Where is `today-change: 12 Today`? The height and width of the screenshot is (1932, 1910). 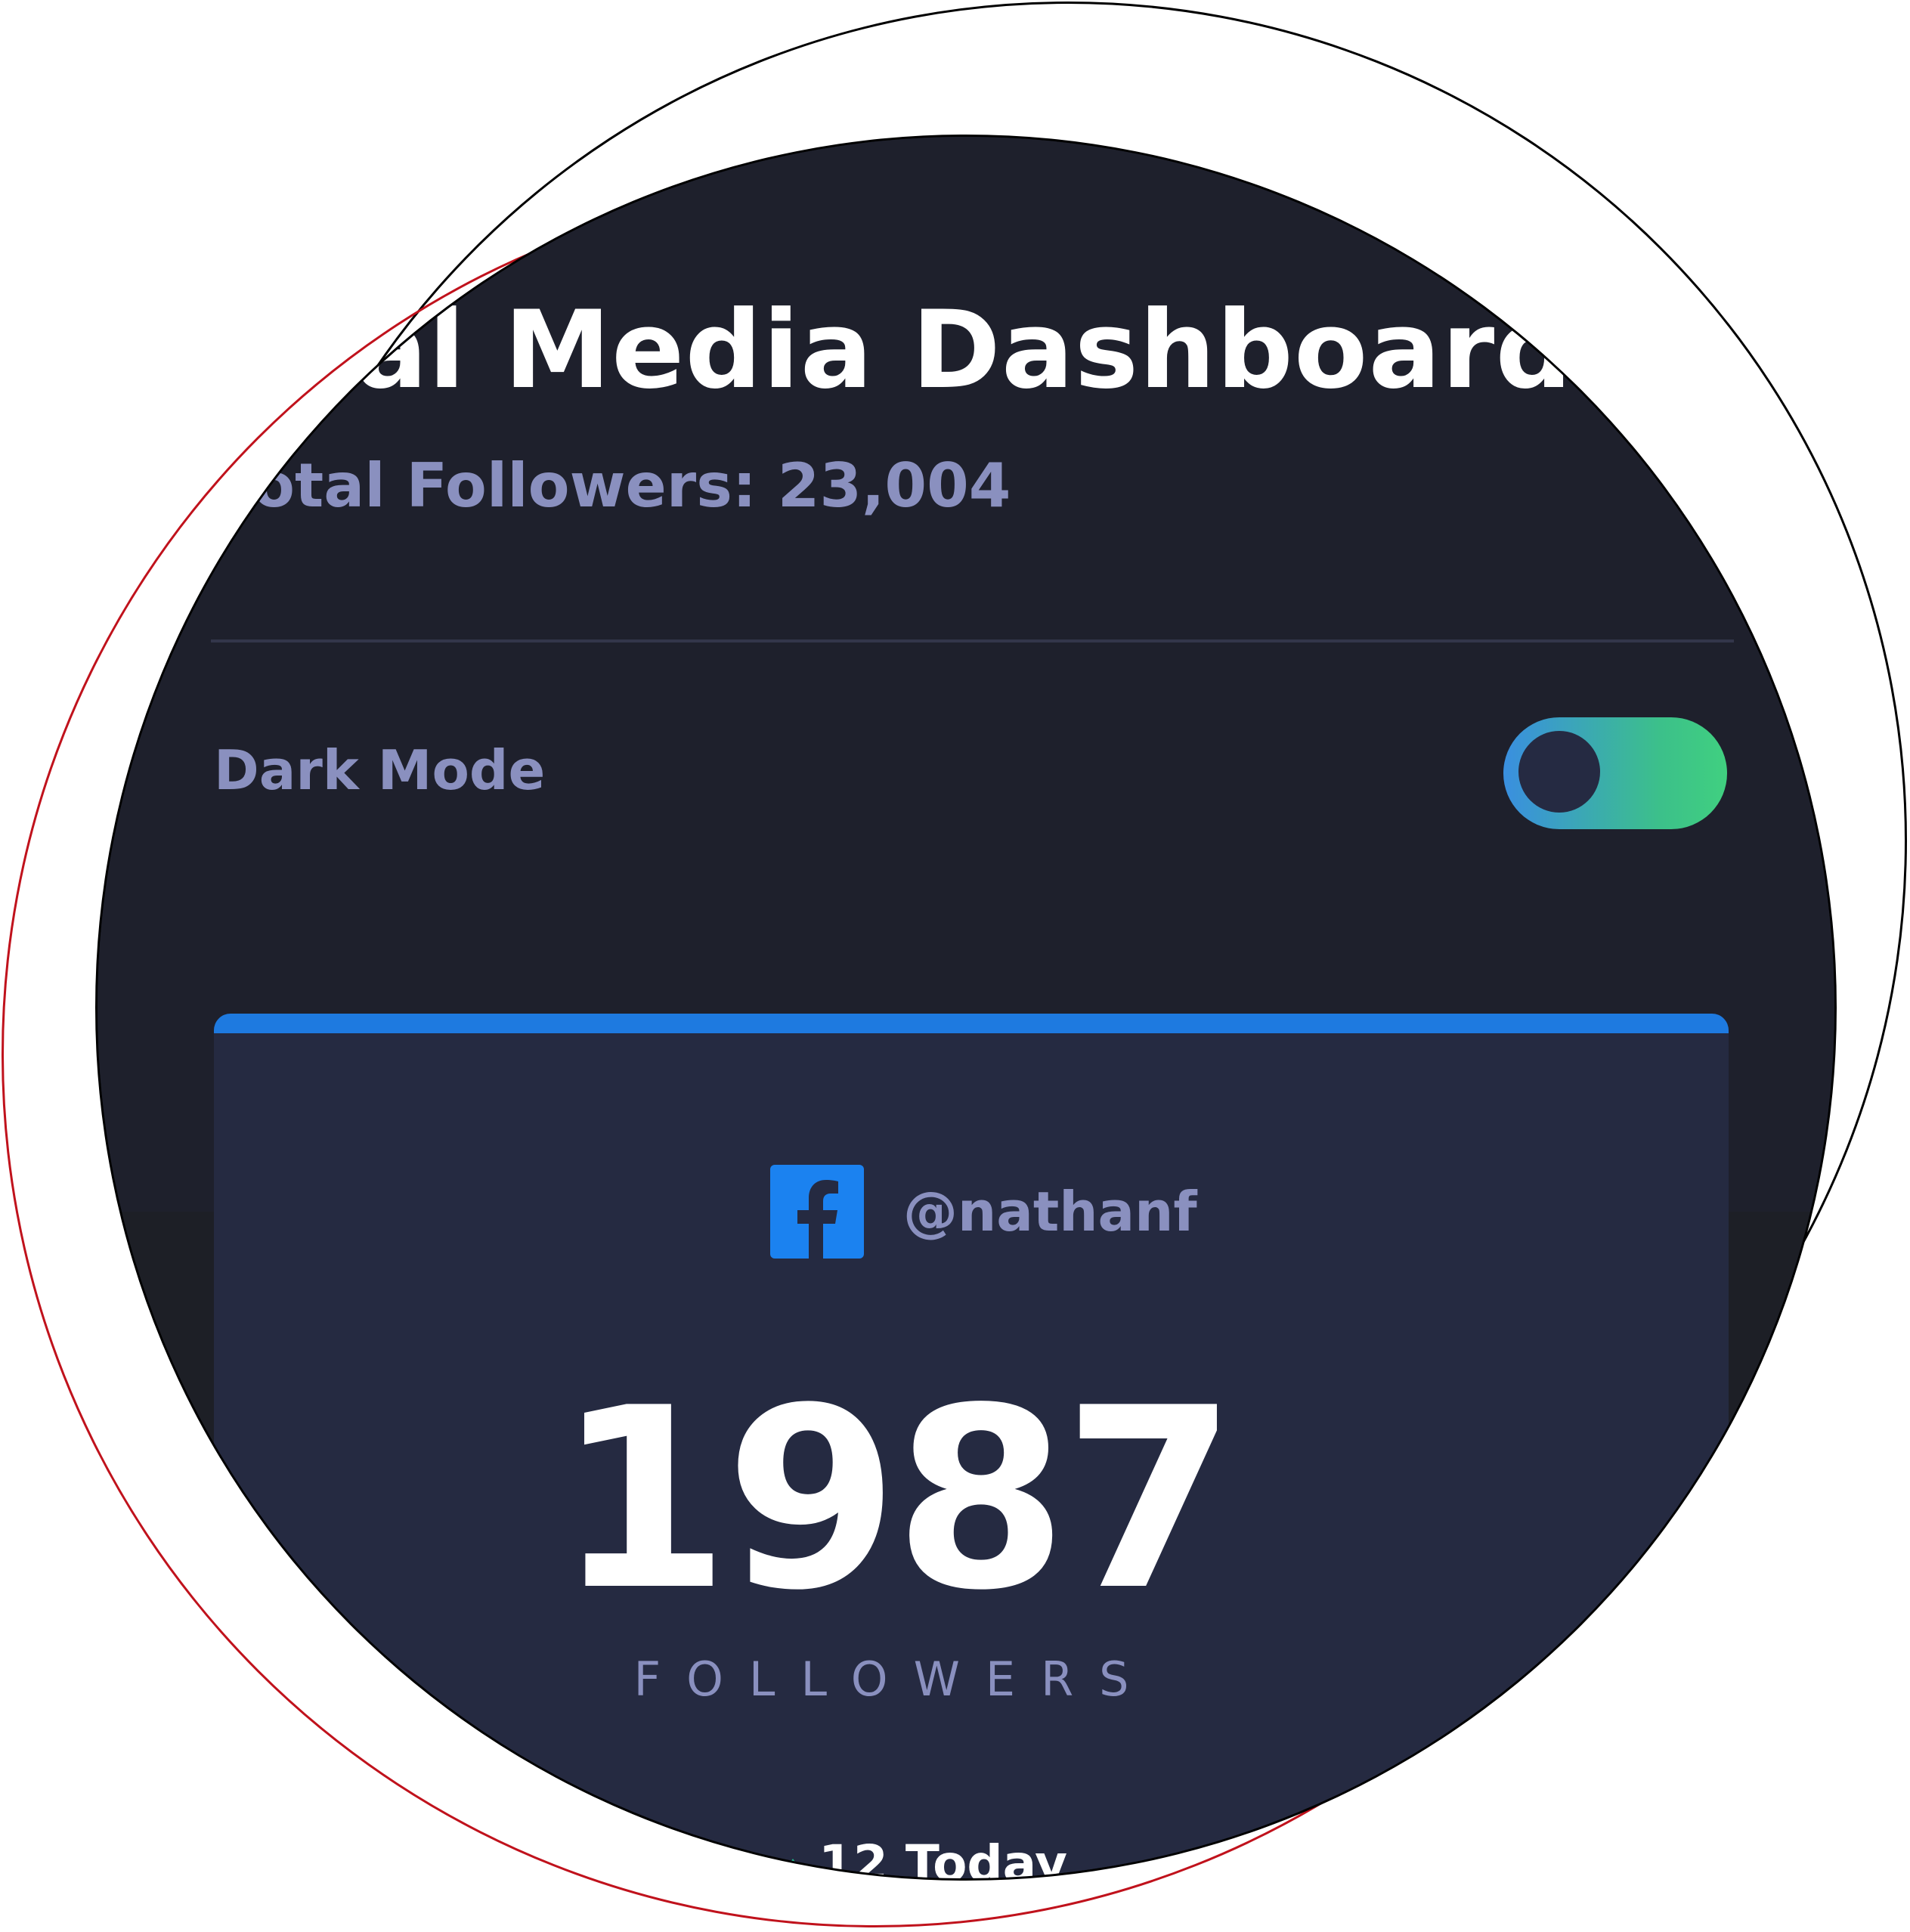
today-change: 12 Today is located at coordinates (943, 1857).